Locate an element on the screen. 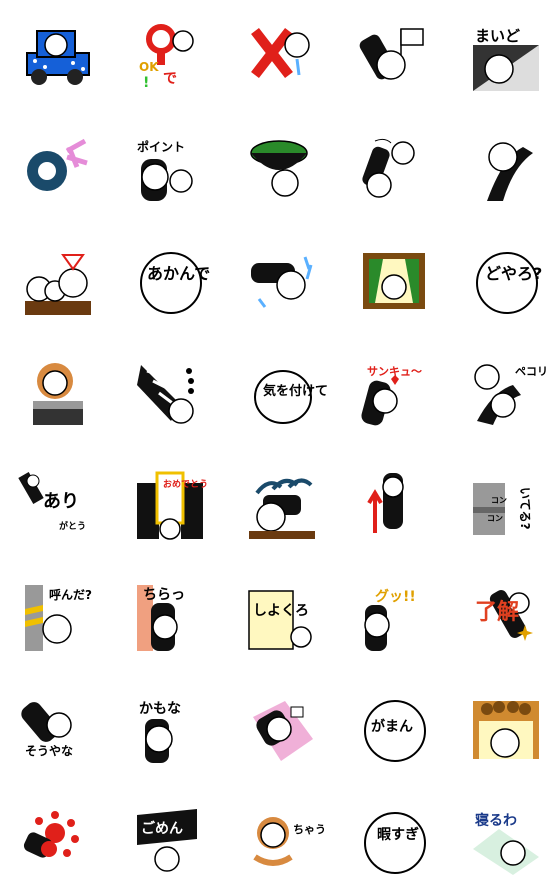 The image size is (560, 896). good-text: グッ!! is located at coordinates (395, 596).